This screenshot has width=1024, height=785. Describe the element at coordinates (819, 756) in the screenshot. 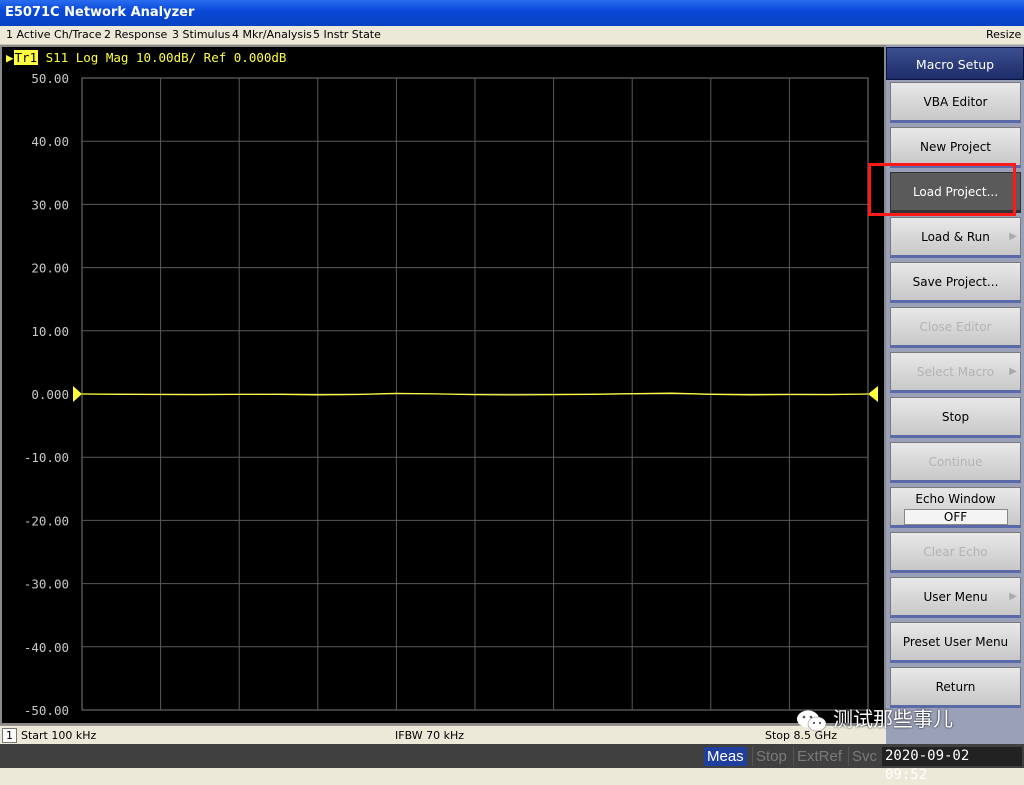

I see `extref-indicator: ExtRef` at that location.